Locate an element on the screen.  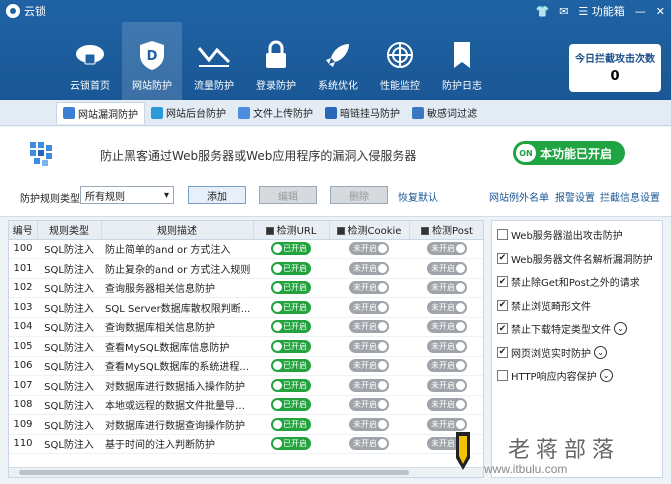
option-label: 禁止除Get和Post之外的请求 is located at coordinates (575, 284).